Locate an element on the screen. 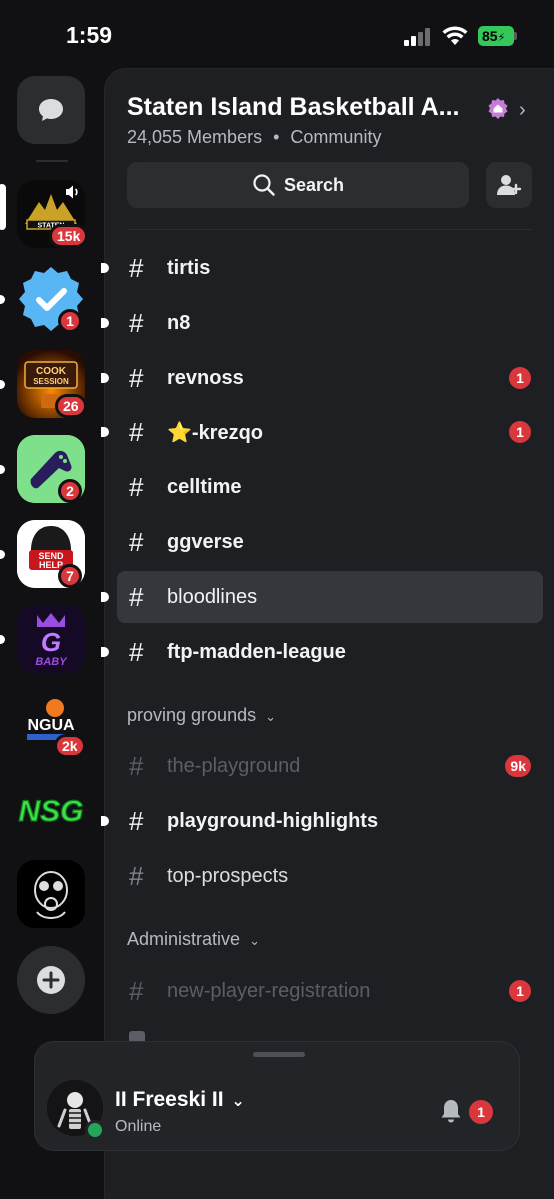 The width and height of the screenshot is (554, 1199). channel-ggverse: # ggverse is located at coordinates (330, 542).